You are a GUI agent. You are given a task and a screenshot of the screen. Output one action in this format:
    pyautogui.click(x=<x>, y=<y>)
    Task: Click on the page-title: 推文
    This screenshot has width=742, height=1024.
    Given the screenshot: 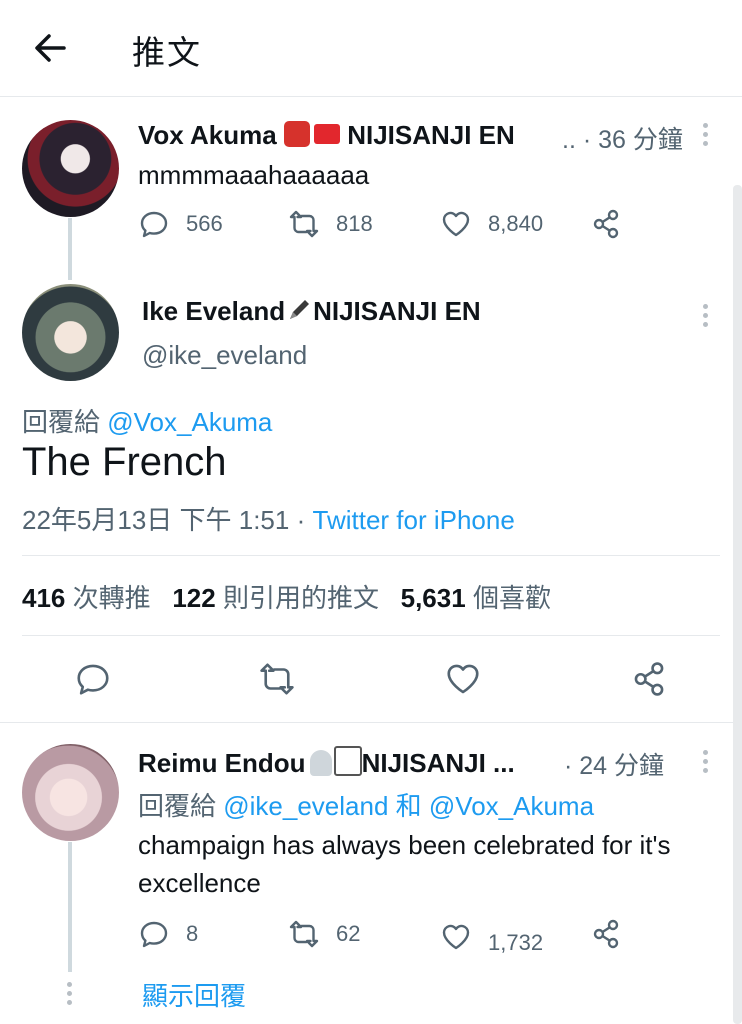 What is the action you would take?
    pyautogui.click(x=167, y=52)
    